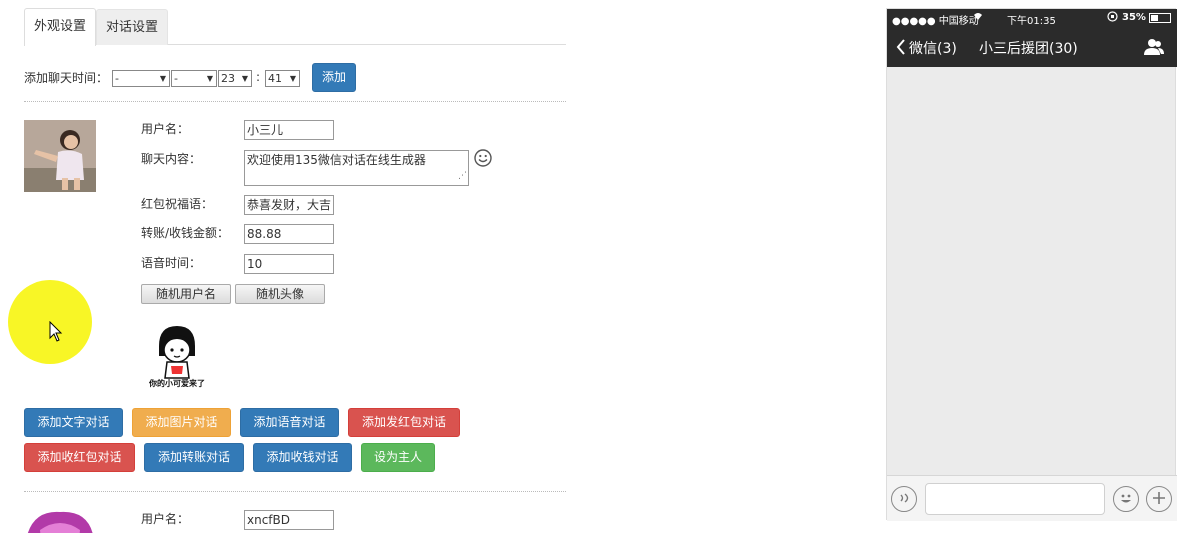 This screenshot has height=533, width=1185. Describe the element at coordinates (1154, 48) in the screenshot. I see `group-members-icon` at that location.